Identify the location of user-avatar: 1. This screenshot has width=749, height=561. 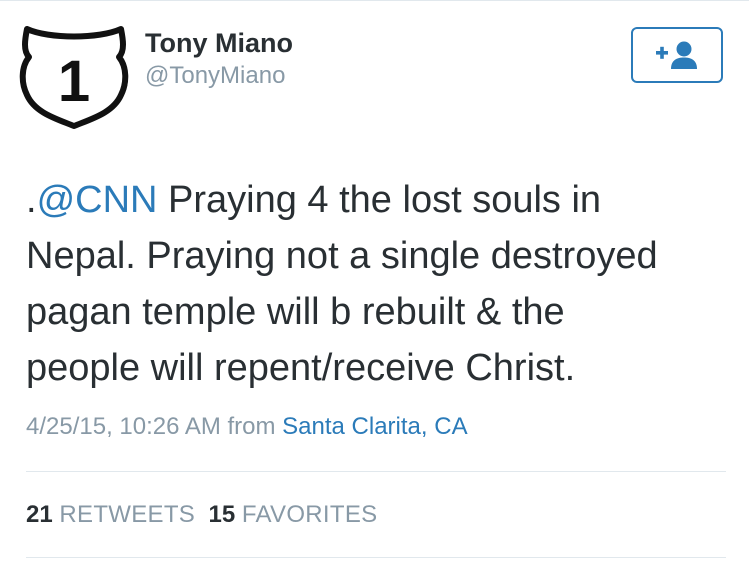
(74, 76).